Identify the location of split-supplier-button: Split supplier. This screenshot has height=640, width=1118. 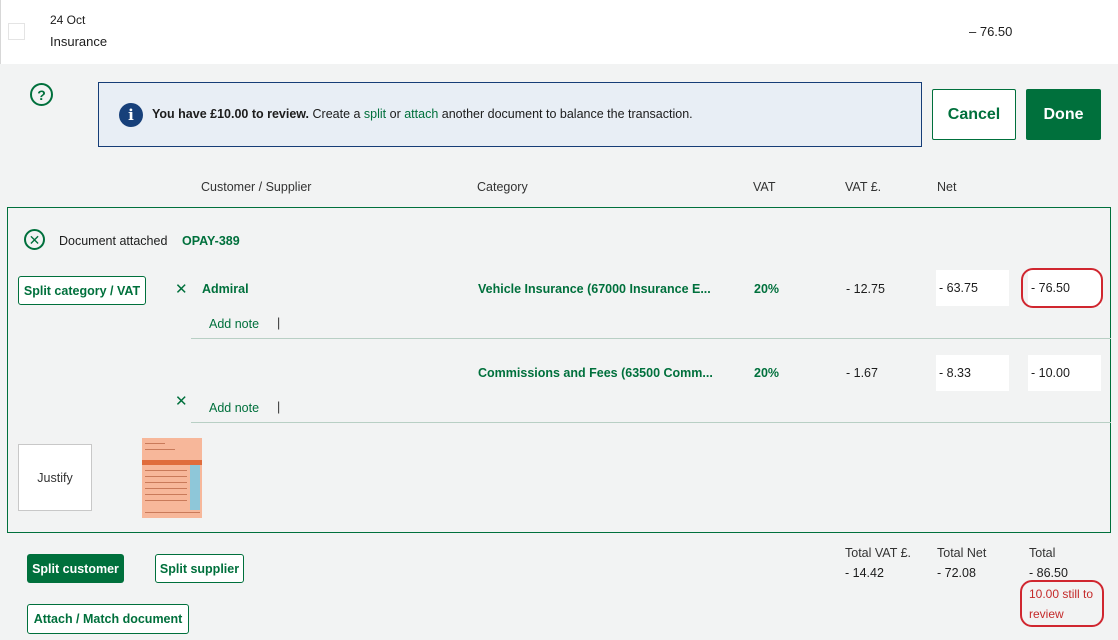
(199, 568).